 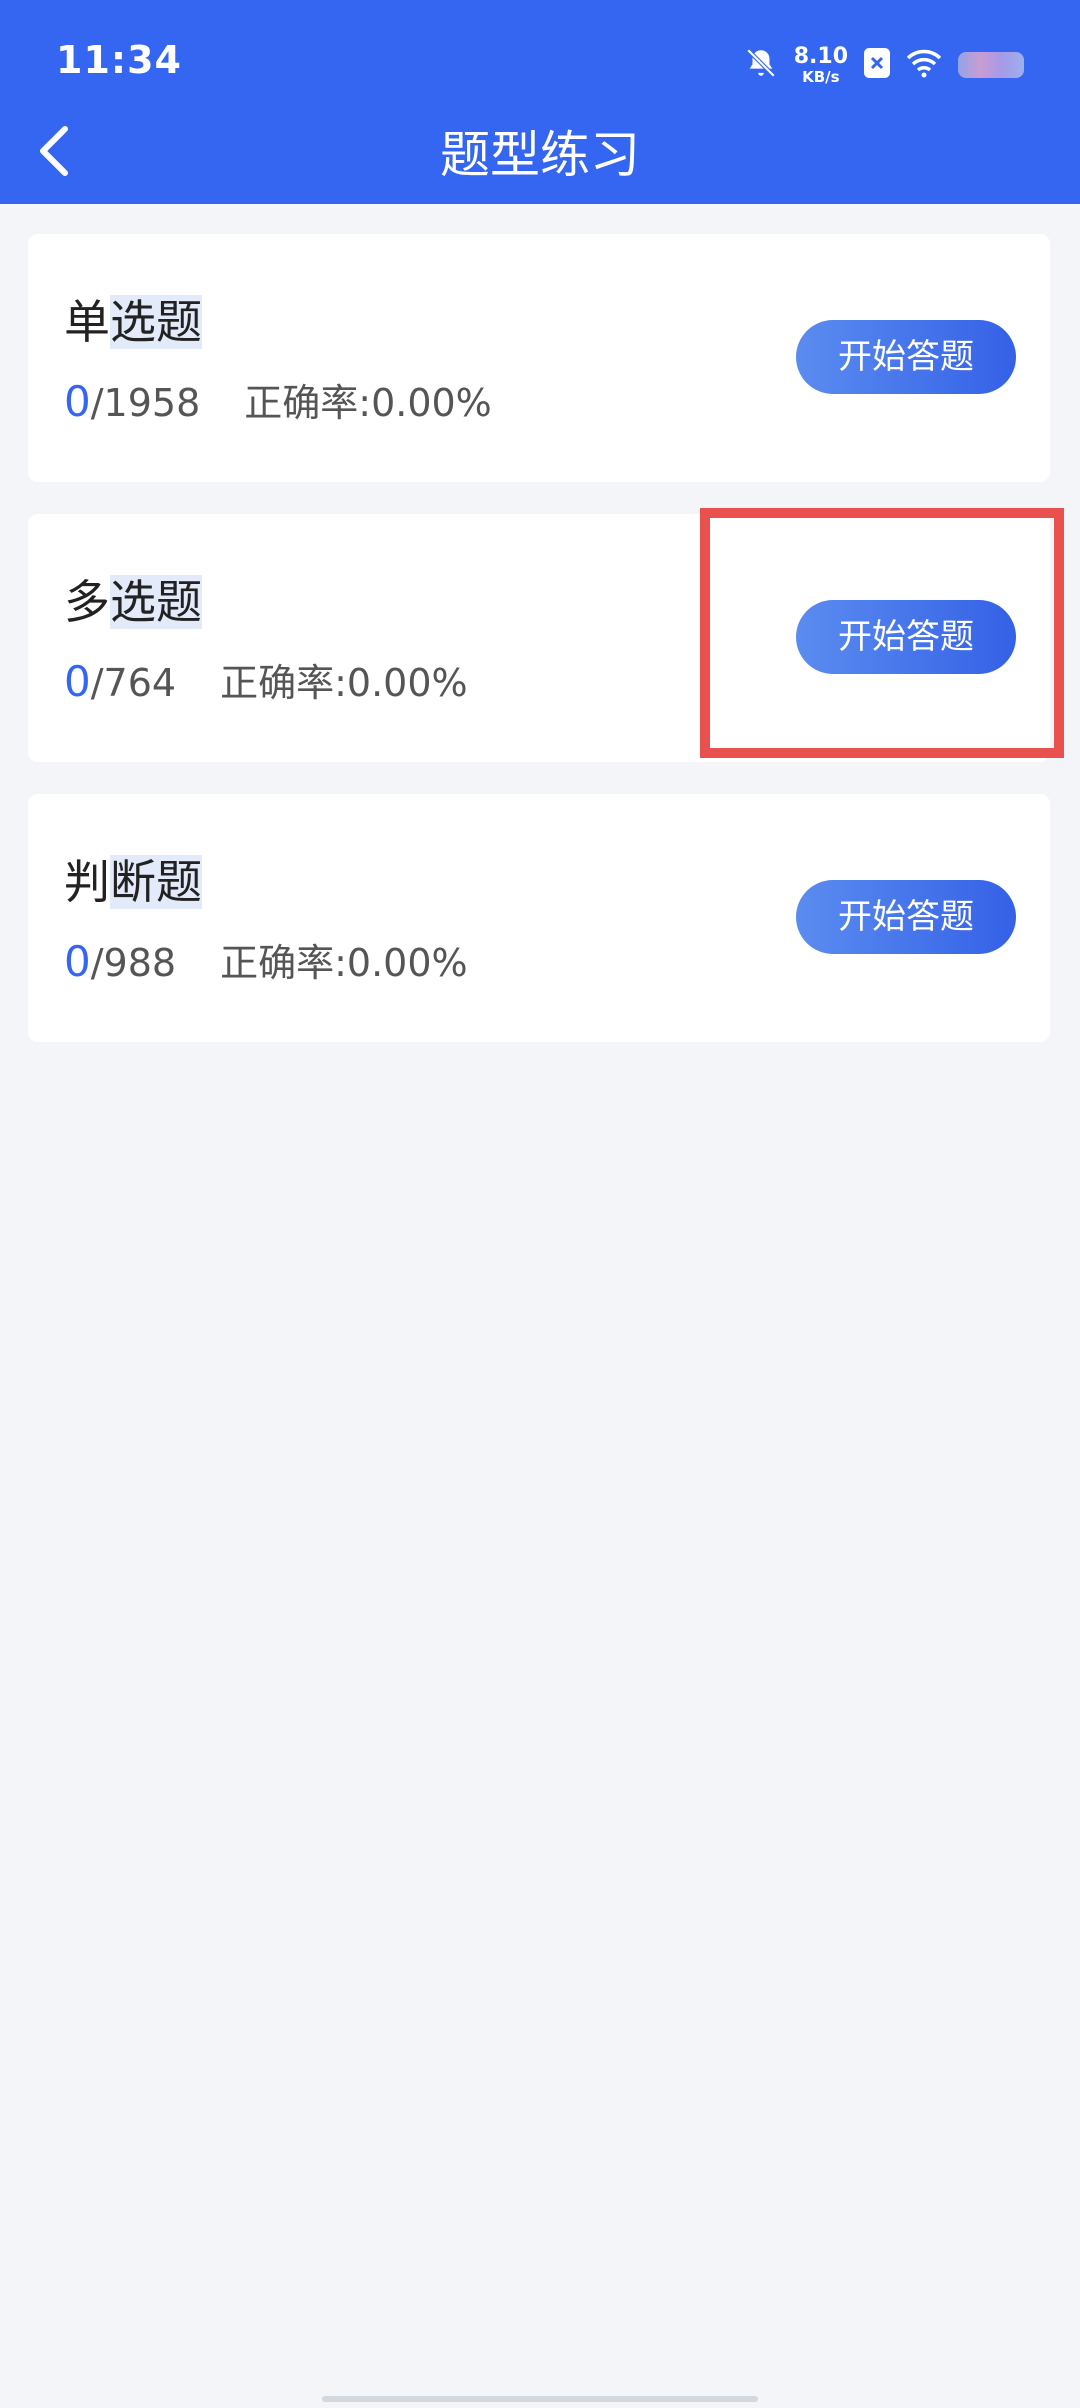 I want to click on status-icons: 8.10 KB/s, so click(x=884, y=65).